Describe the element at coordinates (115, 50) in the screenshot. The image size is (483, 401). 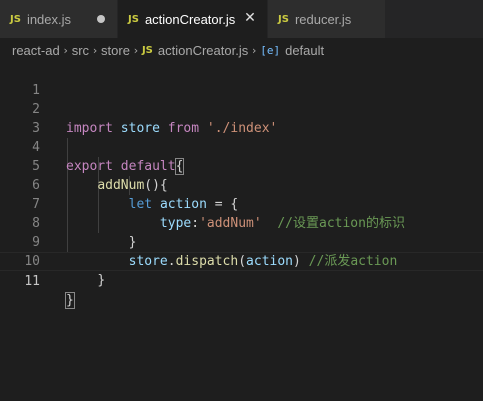
I see `breadcrumb-item-store: store` at that location.